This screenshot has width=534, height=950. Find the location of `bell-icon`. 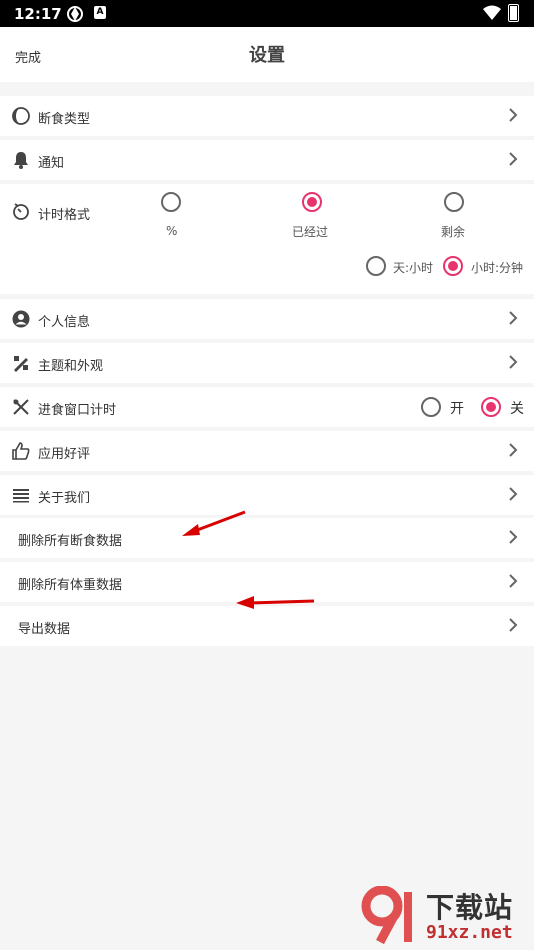

bell-icon is located at coordinates (21, 160).